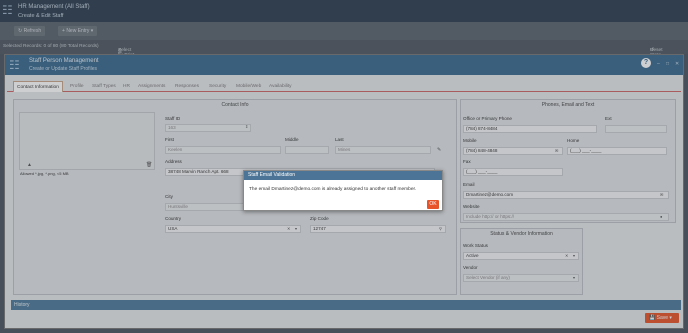 The image size is (688, 333). What do you see at coordinates (433, 204) in the screenshot?
I see `ok-button: OK` at bounding box center [433, 204].